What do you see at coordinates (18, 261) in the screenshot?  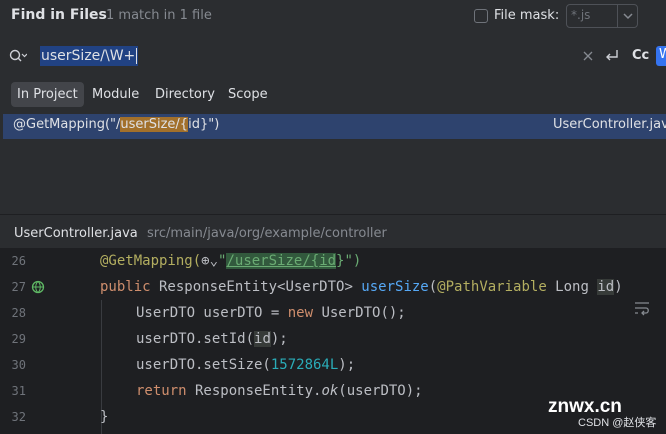 I see `line-number: 26` at bounding box center [18, 261].